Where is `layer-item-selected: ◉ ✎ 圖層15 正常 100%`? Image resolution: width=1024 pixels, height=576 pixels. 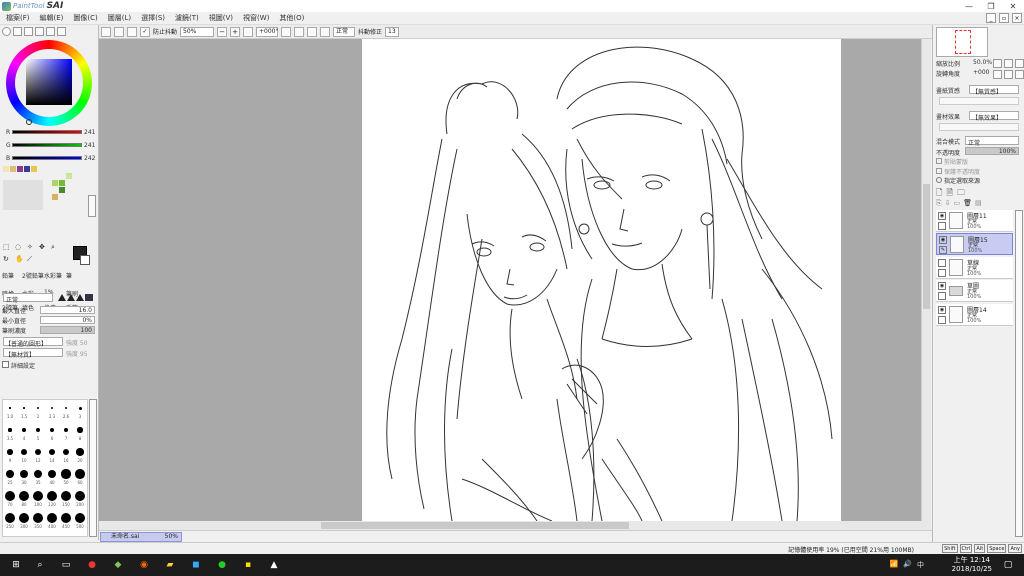
layer-item-selected: ◉ ✎ 圖層15 正常 100% is located at coordinates (974, 244).